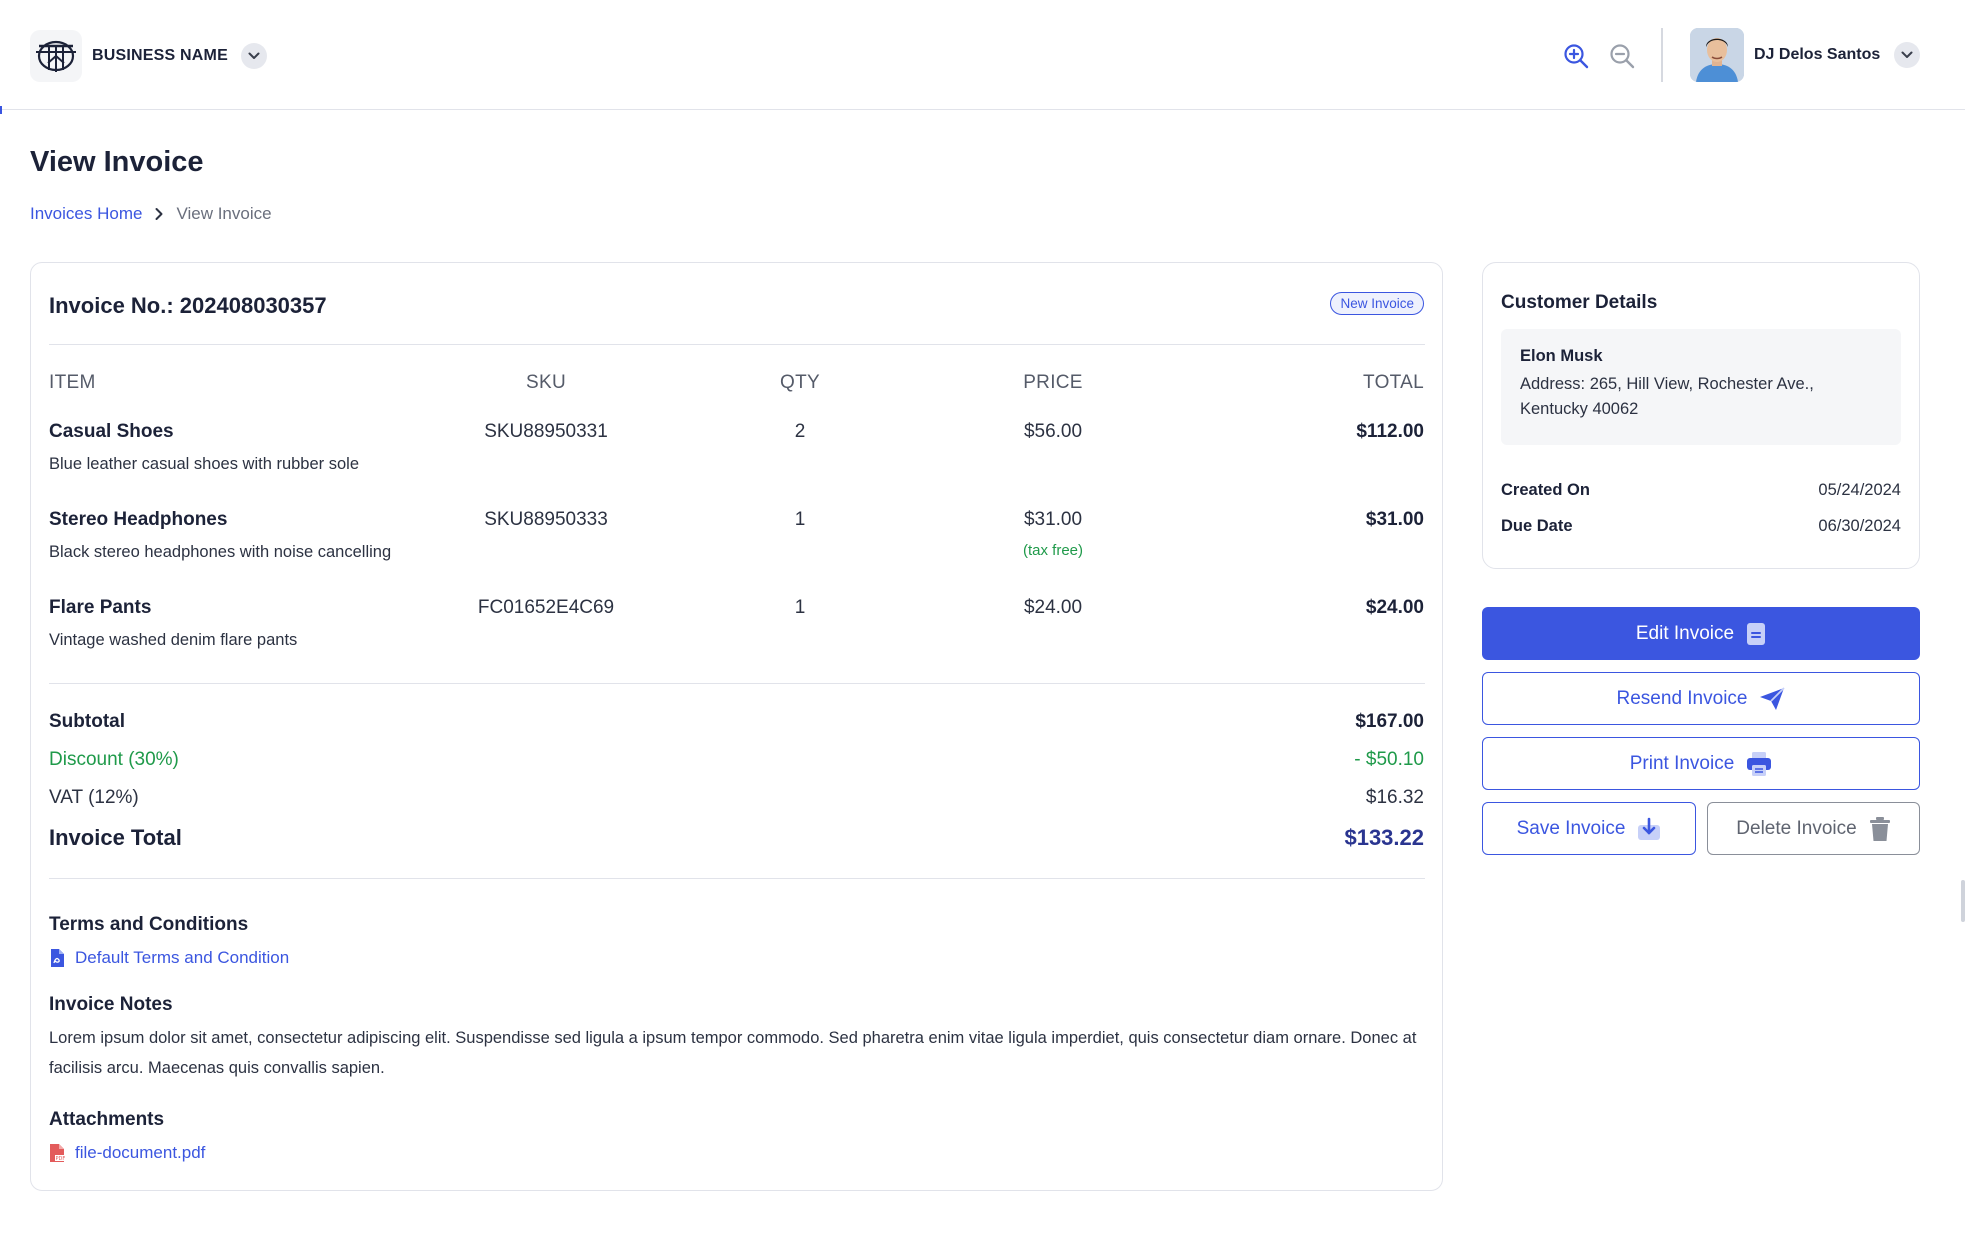 The width and height of the screenshot is (1965, 1238). Describe the element at coordinates (188, 305) in the screenshot. I see `invoice-number: Invoice No.: 202408030357` at that location.